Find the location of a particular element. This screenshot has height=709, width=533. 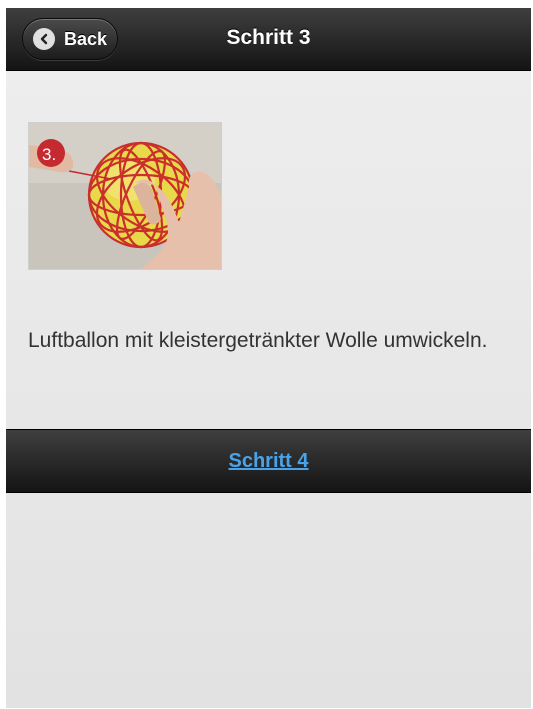

footer-bar: Schritt 4 is located at coordinates (268, 461).